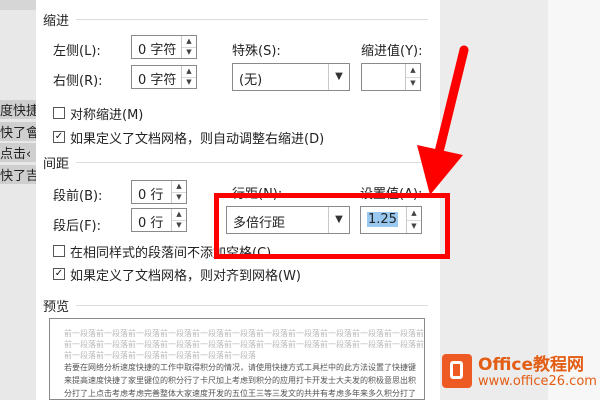  Describe the element at coordinates (457, 371) in the screenshot. I see `office-logo-icon` at that location.